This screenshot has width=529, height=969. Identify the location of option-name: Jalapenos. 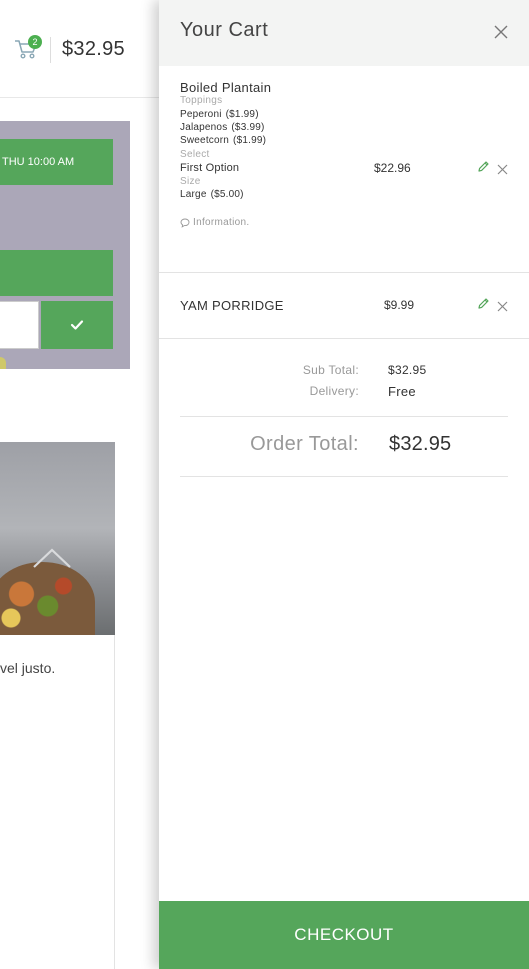
(204, 127).